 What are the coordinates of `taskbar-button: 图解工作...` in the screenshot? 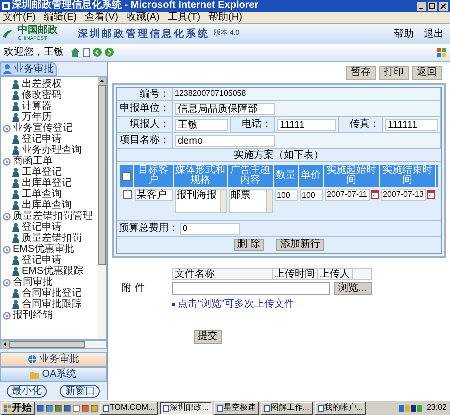 It's located at (286, 408).